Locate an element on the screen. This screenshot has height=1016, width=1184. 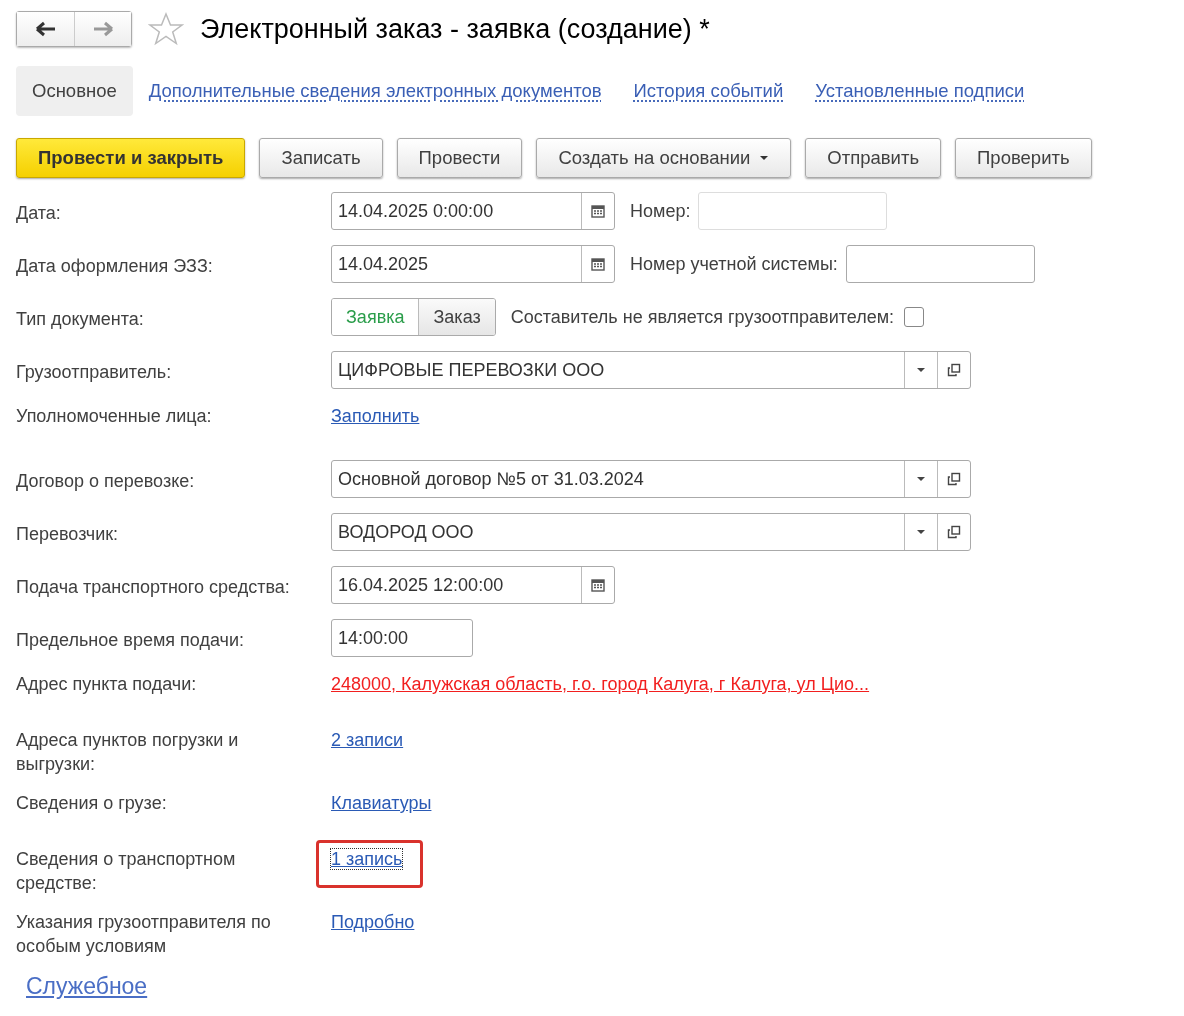
tab: Основное is located at coordinates (74, 91).